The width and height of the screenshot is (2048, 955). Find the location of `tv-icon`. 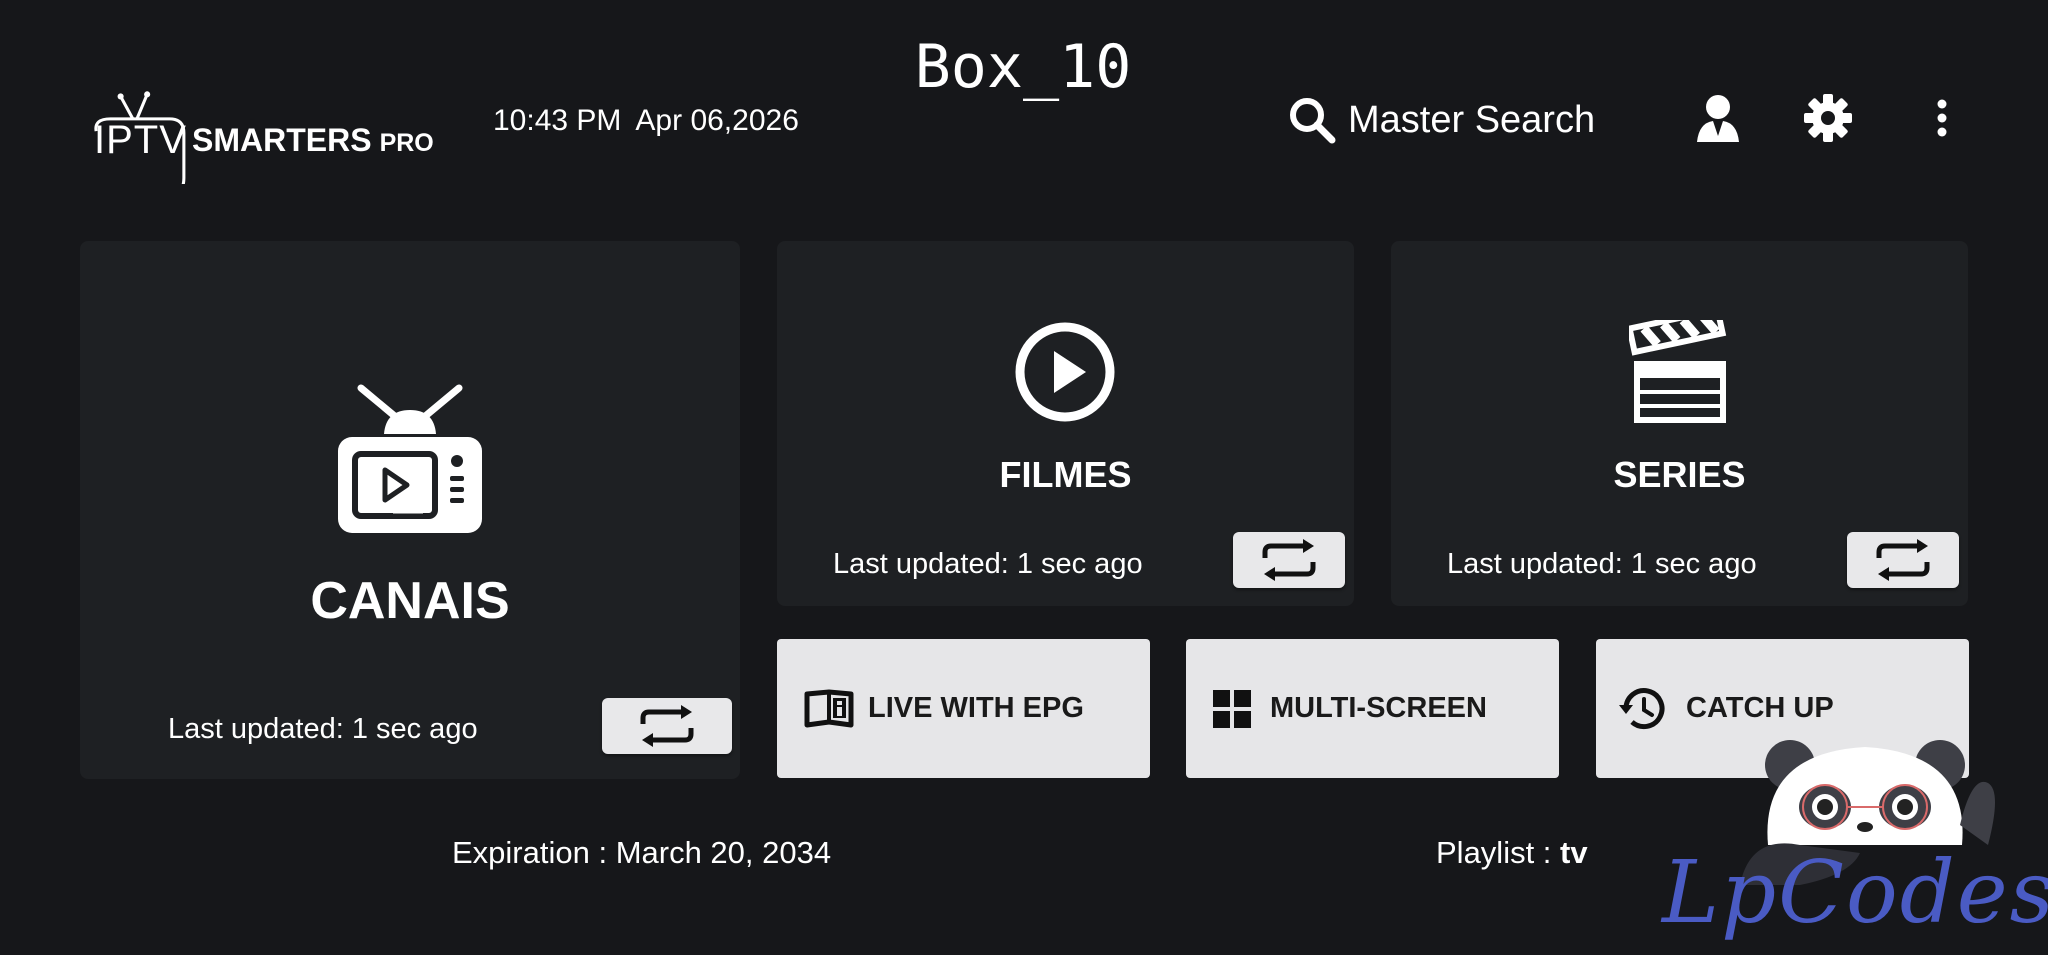

tv-icon is located at coordinates (410, 458).